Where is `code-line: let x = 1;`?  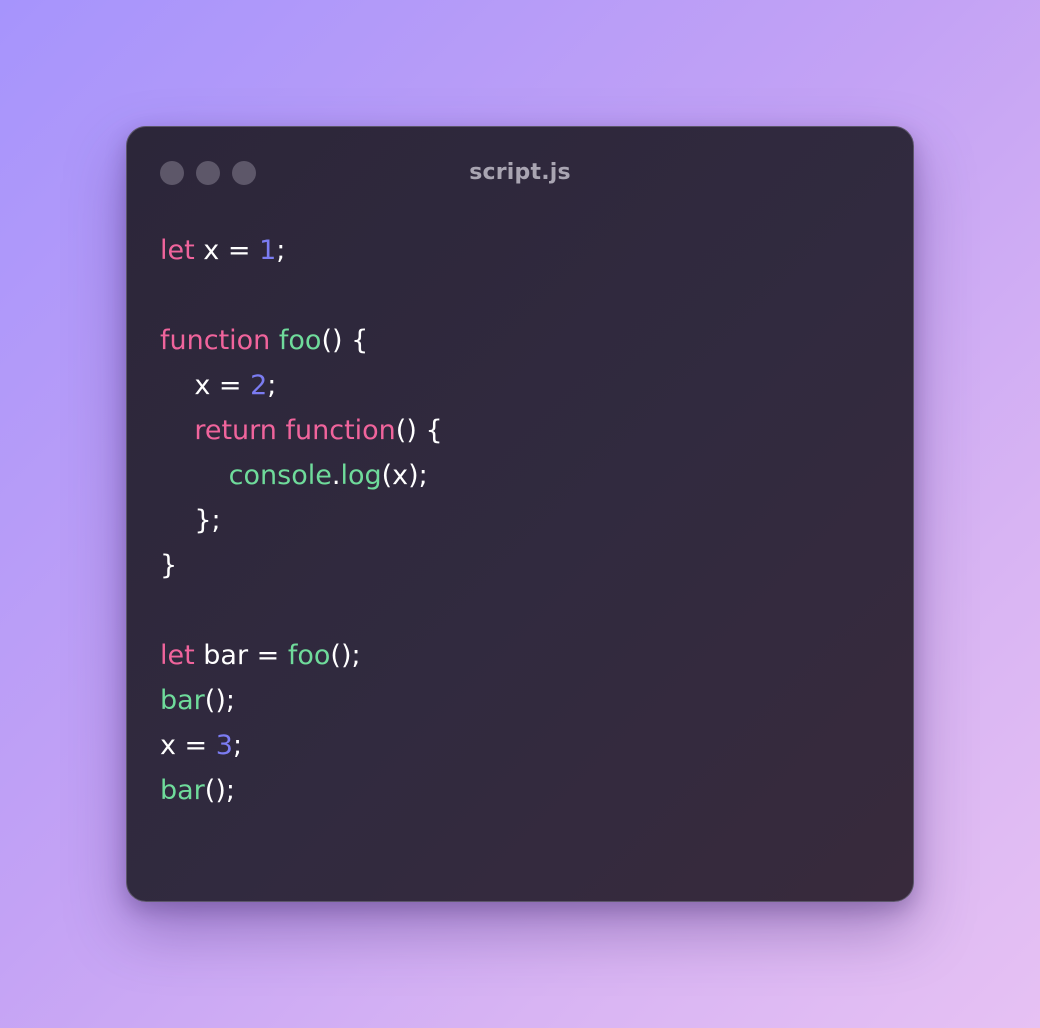
code-line: let x = 1; is located at coordinates (526, 250).